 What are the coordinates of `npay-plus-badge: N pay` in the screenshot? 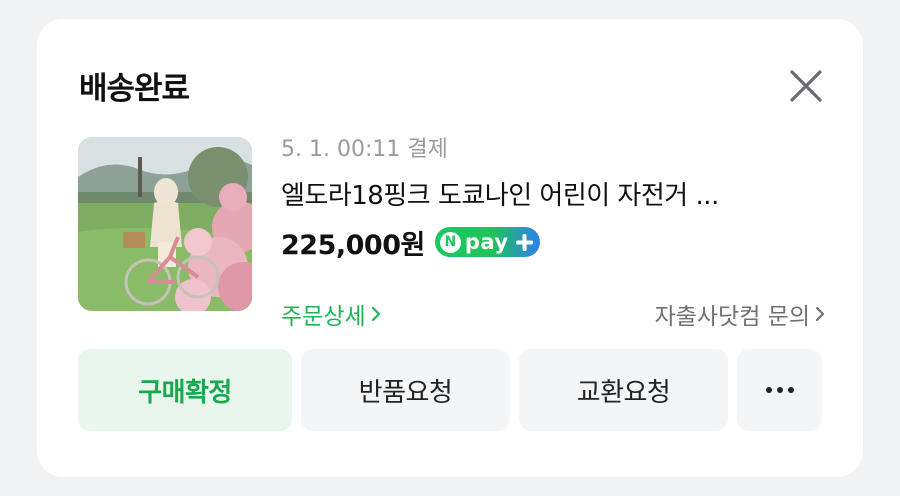 It's located at (487, 242).